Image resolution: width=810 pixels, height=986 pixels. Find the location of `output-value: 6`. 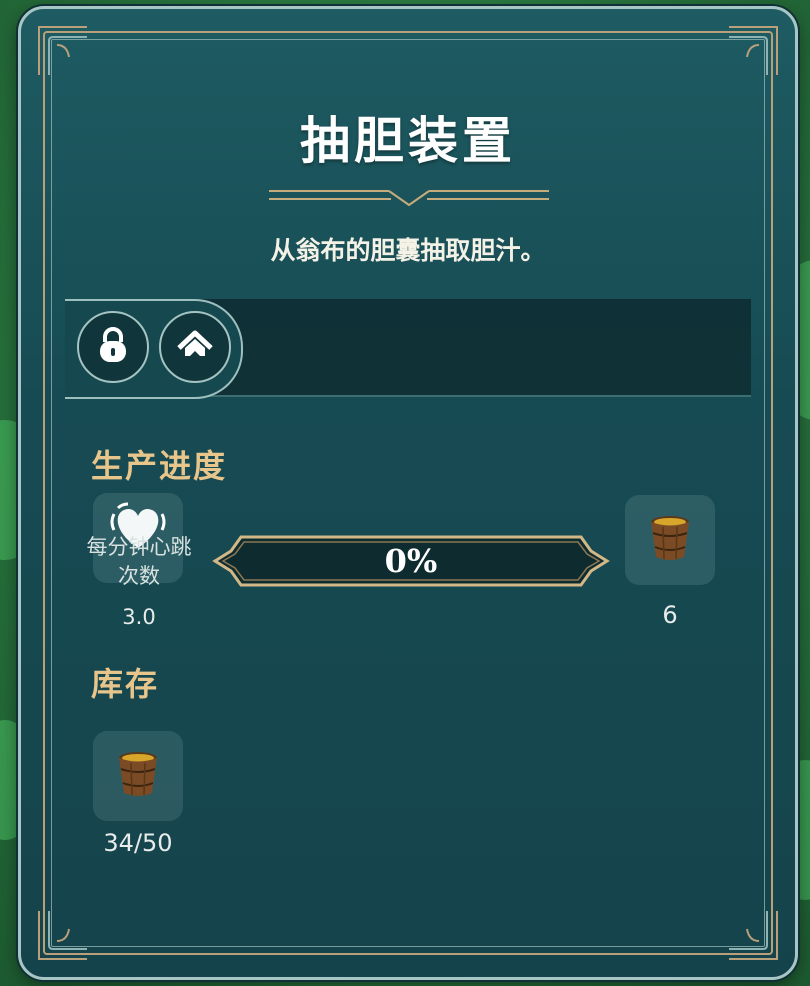

output-value: 6 is located at coordinates (670, 615).